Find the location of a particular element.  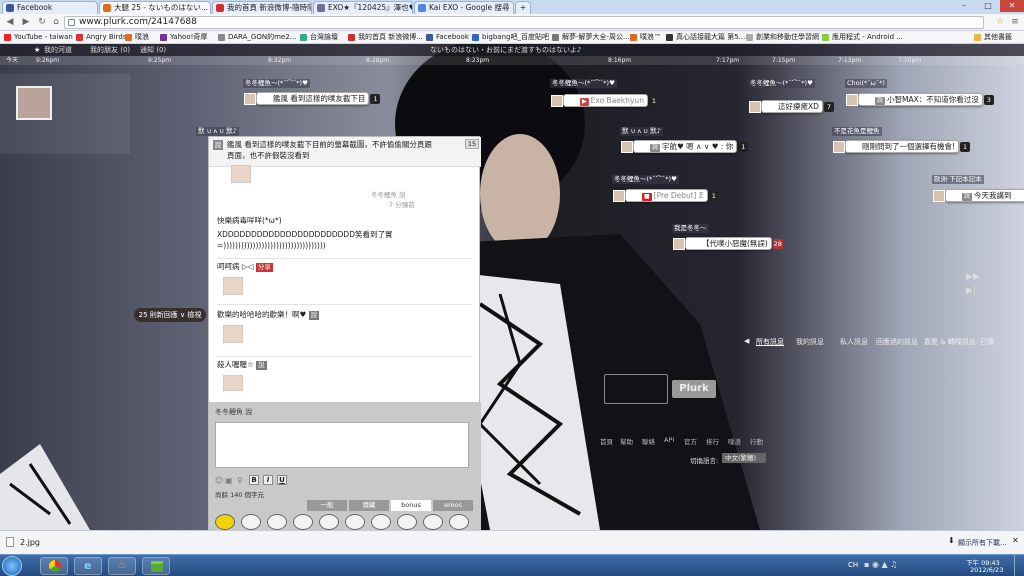

clock-date: 2012/6/23 is located at coordinates (986, 570).